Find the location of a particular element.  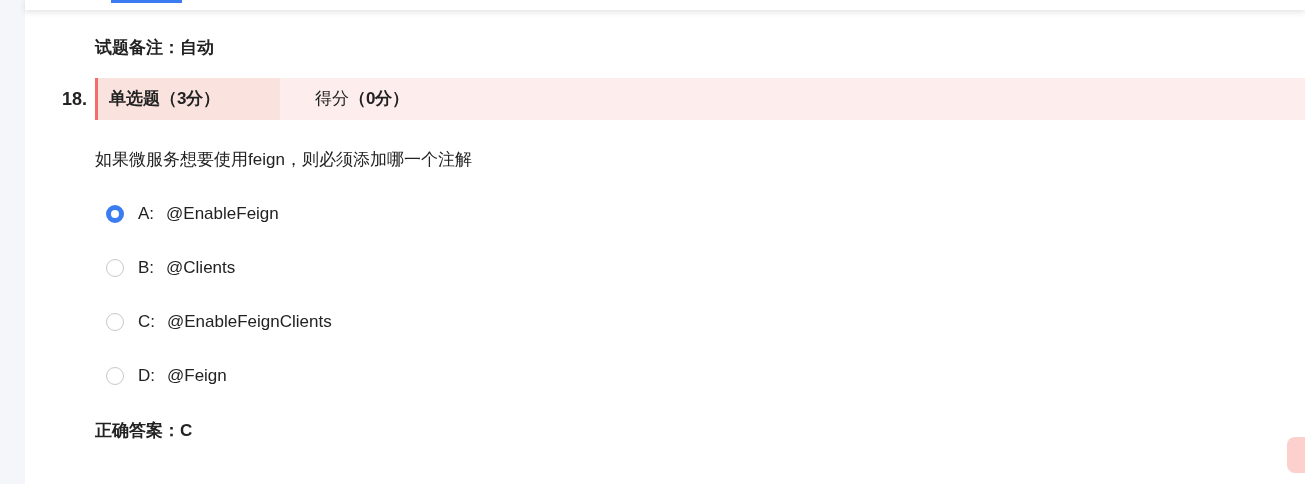

option-text: @EnableFeignClients is located at coordinates (249, 322).